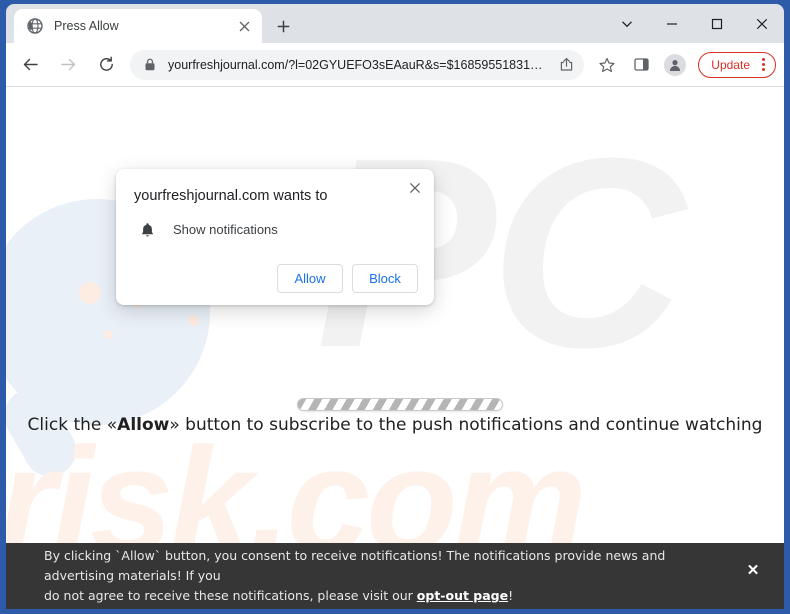 Image resolution: width=790 pixels, height=614 pixels. What do you see at coordinates (566, 64) in the screenshot?
I see `share-icon` at bounding box center [566, 64].